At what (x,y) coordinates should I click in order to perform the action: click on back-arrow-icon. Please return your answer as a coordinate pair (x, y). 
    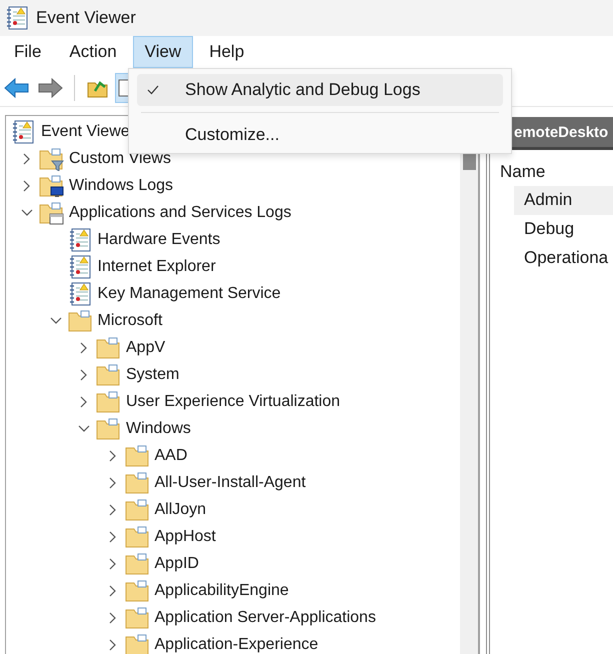
    Looking at the image, I should click on (17, 88).